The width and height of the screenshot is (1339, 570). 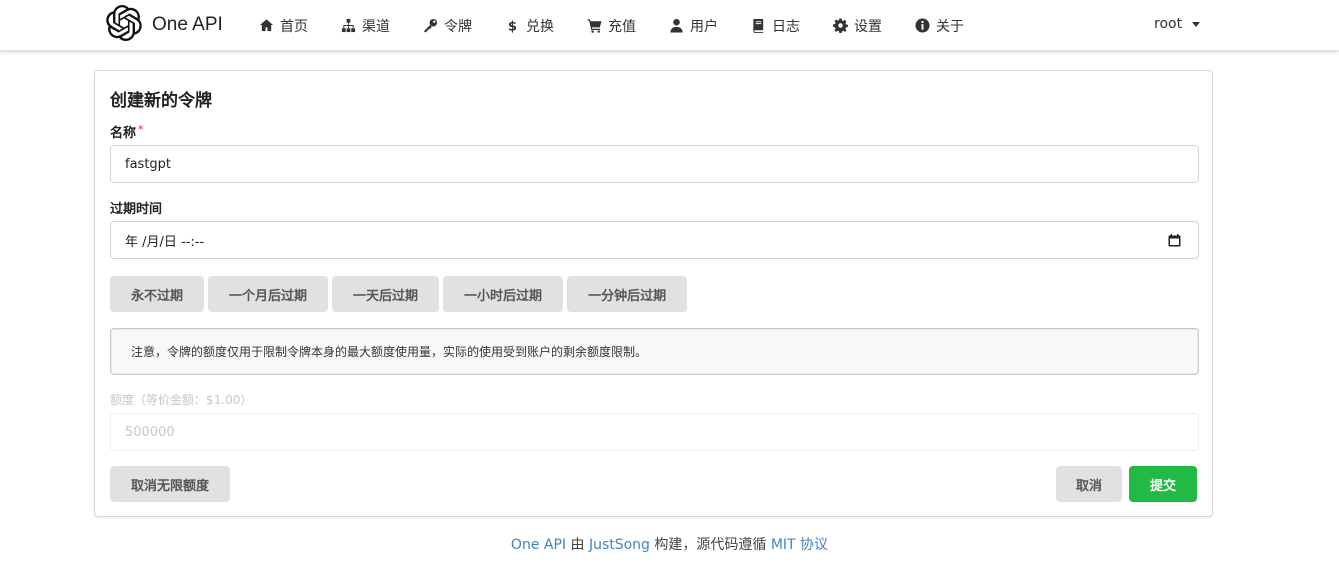 I want to click on never-expire-button: 永不过期, so click(x=157, y=294).